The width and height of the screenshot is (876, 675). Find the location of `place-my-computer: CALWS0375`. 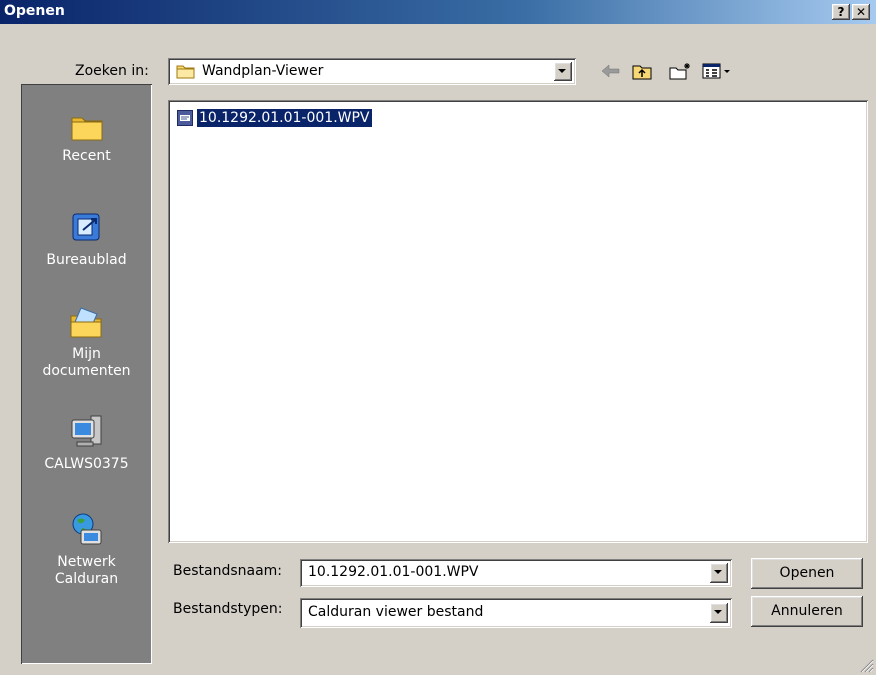

place-my-computer: CALWS0375 is located at coordinates (86, 443).